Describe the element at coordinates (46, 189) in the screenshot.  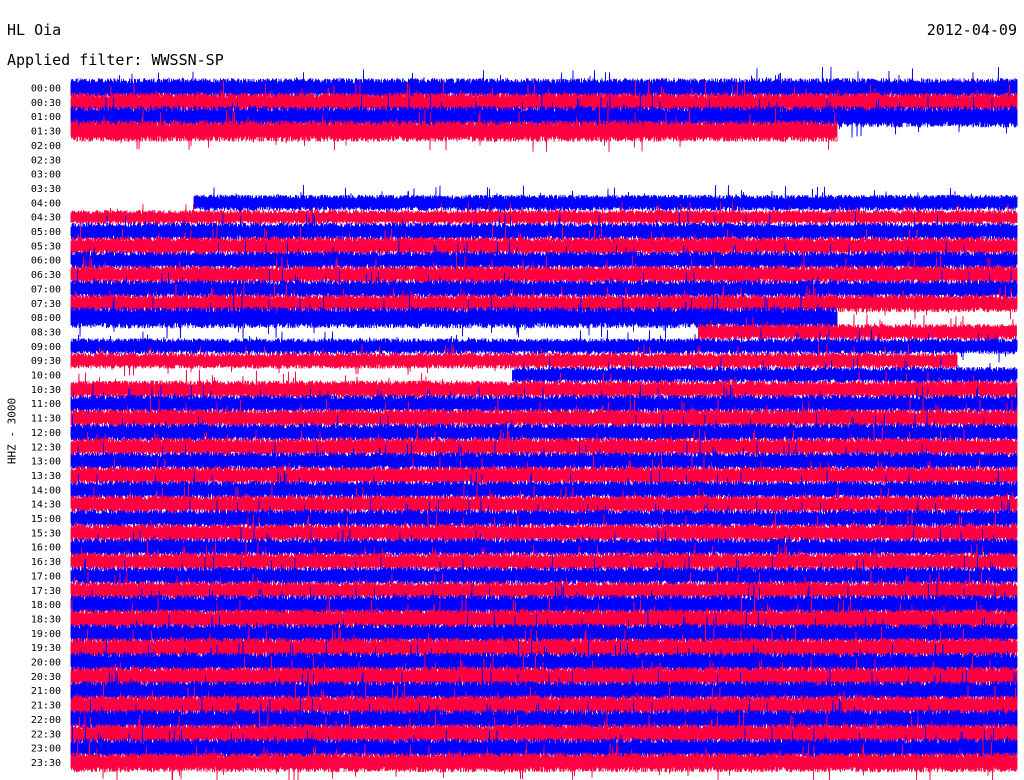
I see `row-label: 03:30` at that location.